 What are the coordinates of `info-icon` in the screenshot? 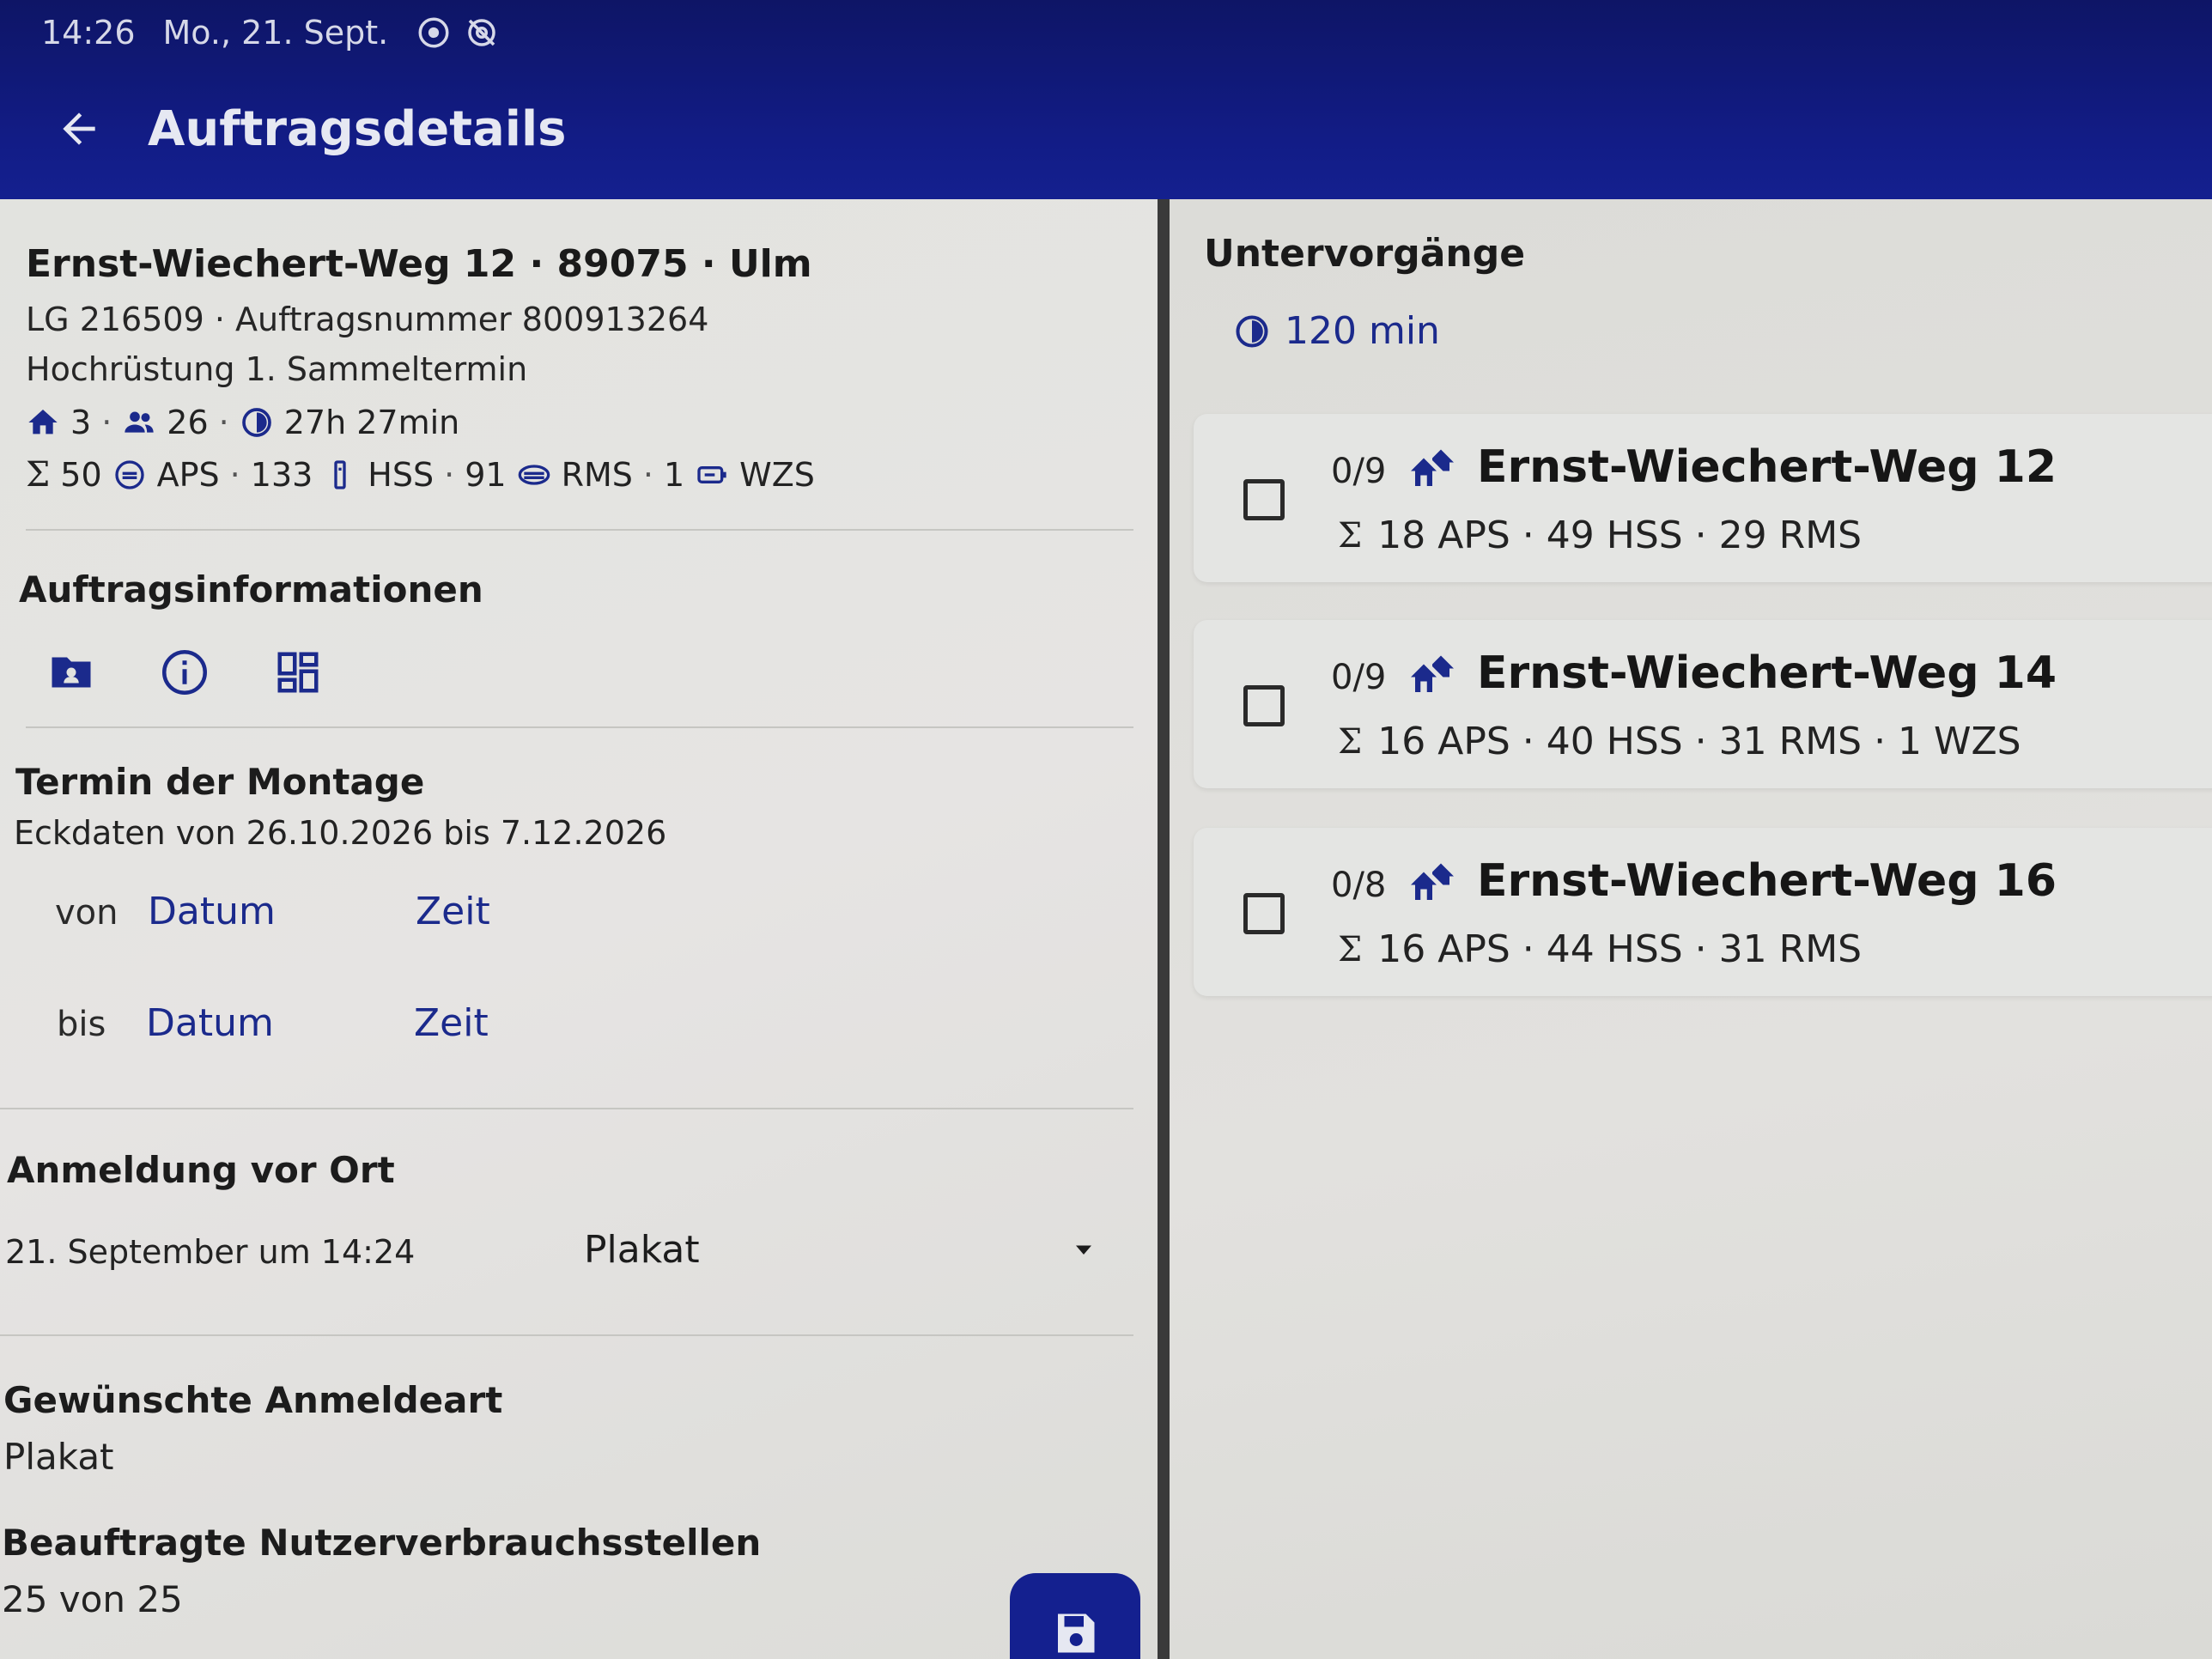 It's located at (184, 673).